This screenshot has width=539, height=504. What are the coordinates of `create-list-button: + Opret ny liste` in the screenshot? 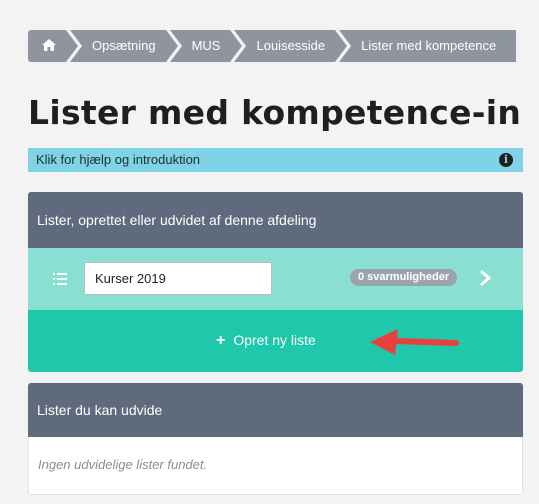 It's located at (266, 341).